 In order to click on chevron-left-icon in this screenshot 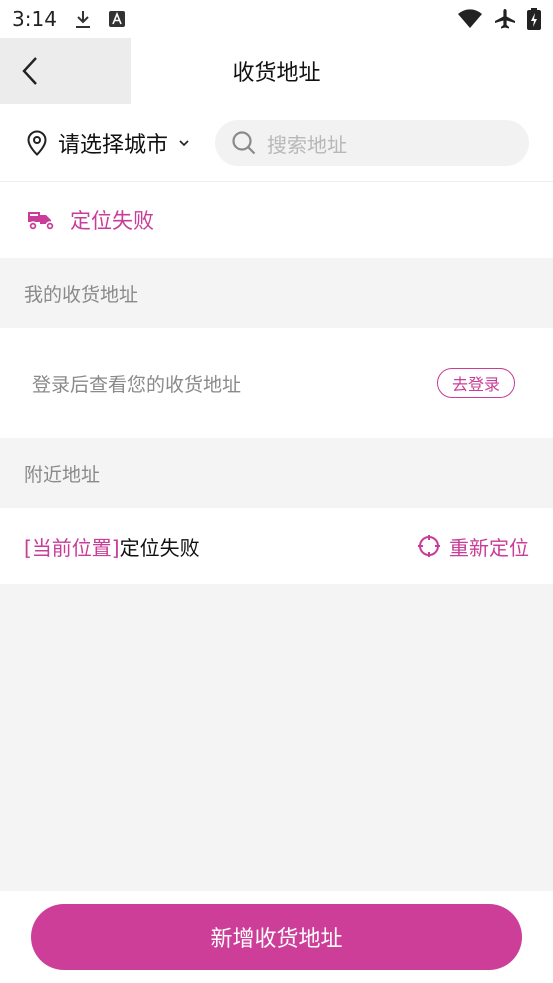, I will do `click(30, 71)`.